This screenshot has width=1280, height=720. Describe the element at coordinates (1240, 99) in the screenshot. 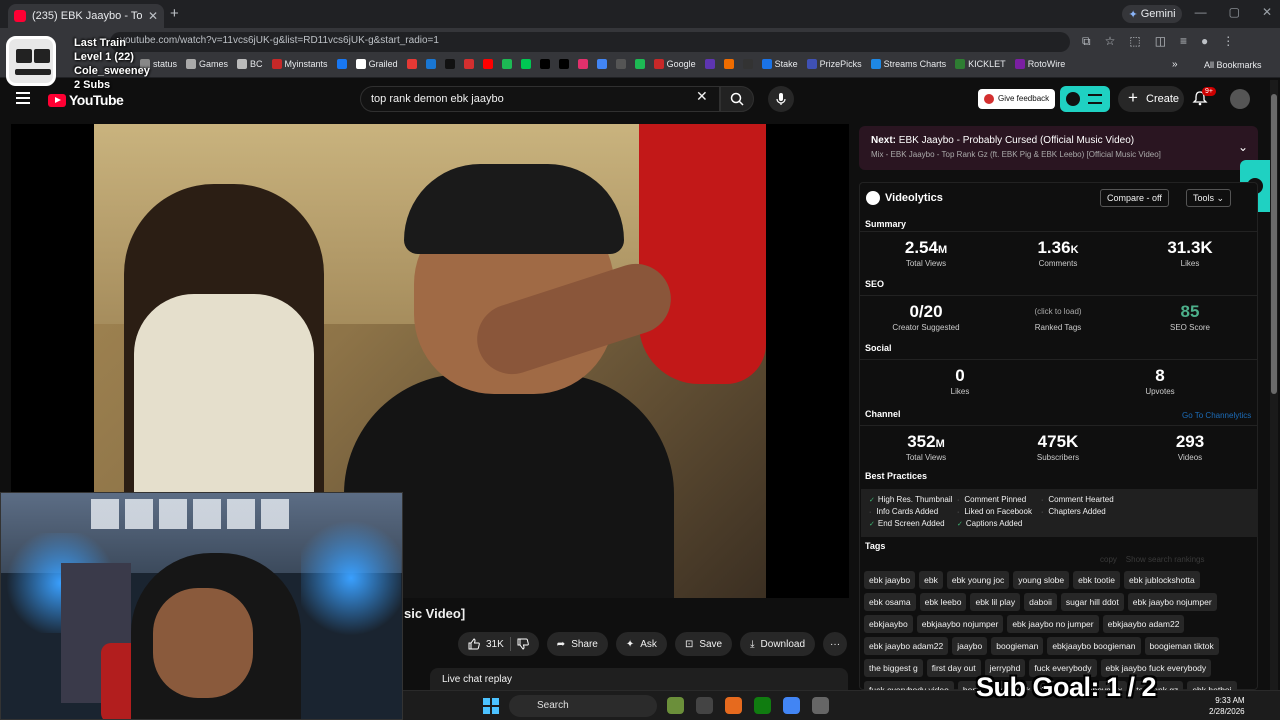

I see `account-avatar` at that location.